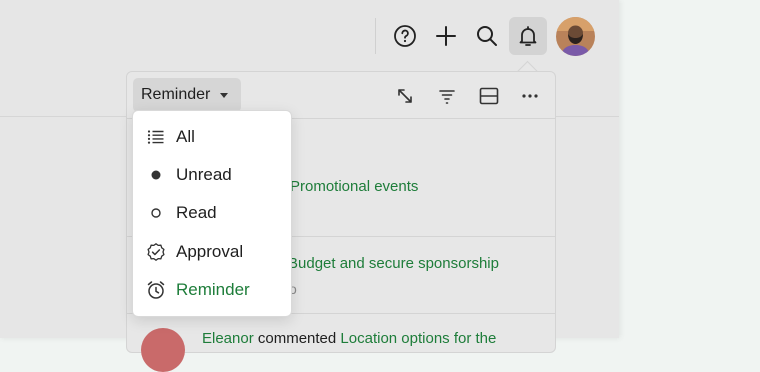  What do you see at coordinates (156, 252) in the screenshot?
I see `check-badge-icon` at bounding box center [156, 252].